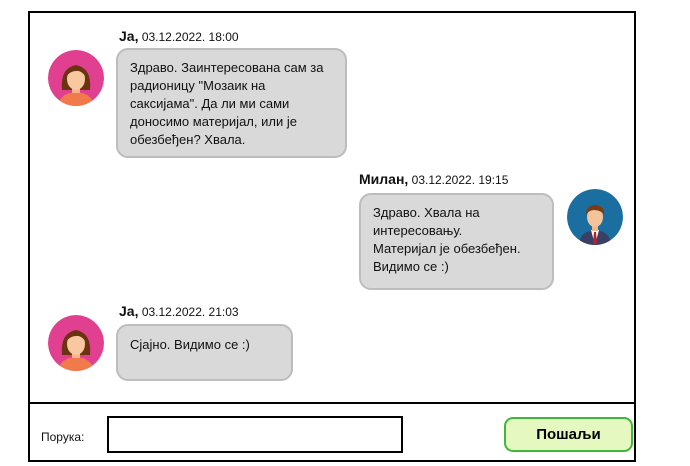 This screenshot has height=466, width=690. Describe the element at coordinates (190, 312) in the screenshot. I see `message-timestamp: 03.12.2022. 21:03` at that location.